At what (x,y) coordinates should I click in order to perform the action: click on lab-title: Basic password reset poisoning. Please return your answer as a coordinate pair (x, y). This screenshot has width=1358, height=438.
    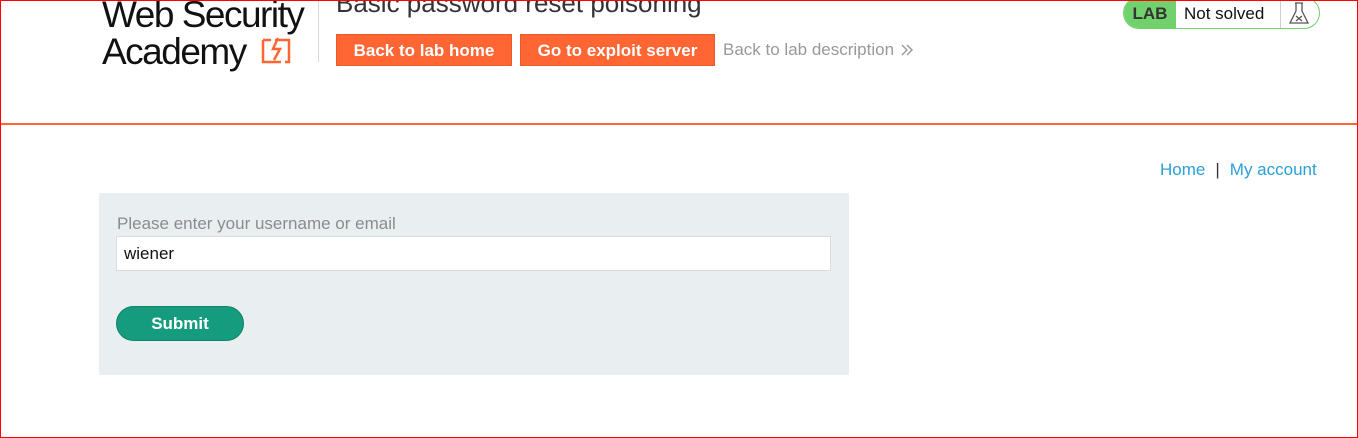
    Looking at the image, I should click on (519, 9).